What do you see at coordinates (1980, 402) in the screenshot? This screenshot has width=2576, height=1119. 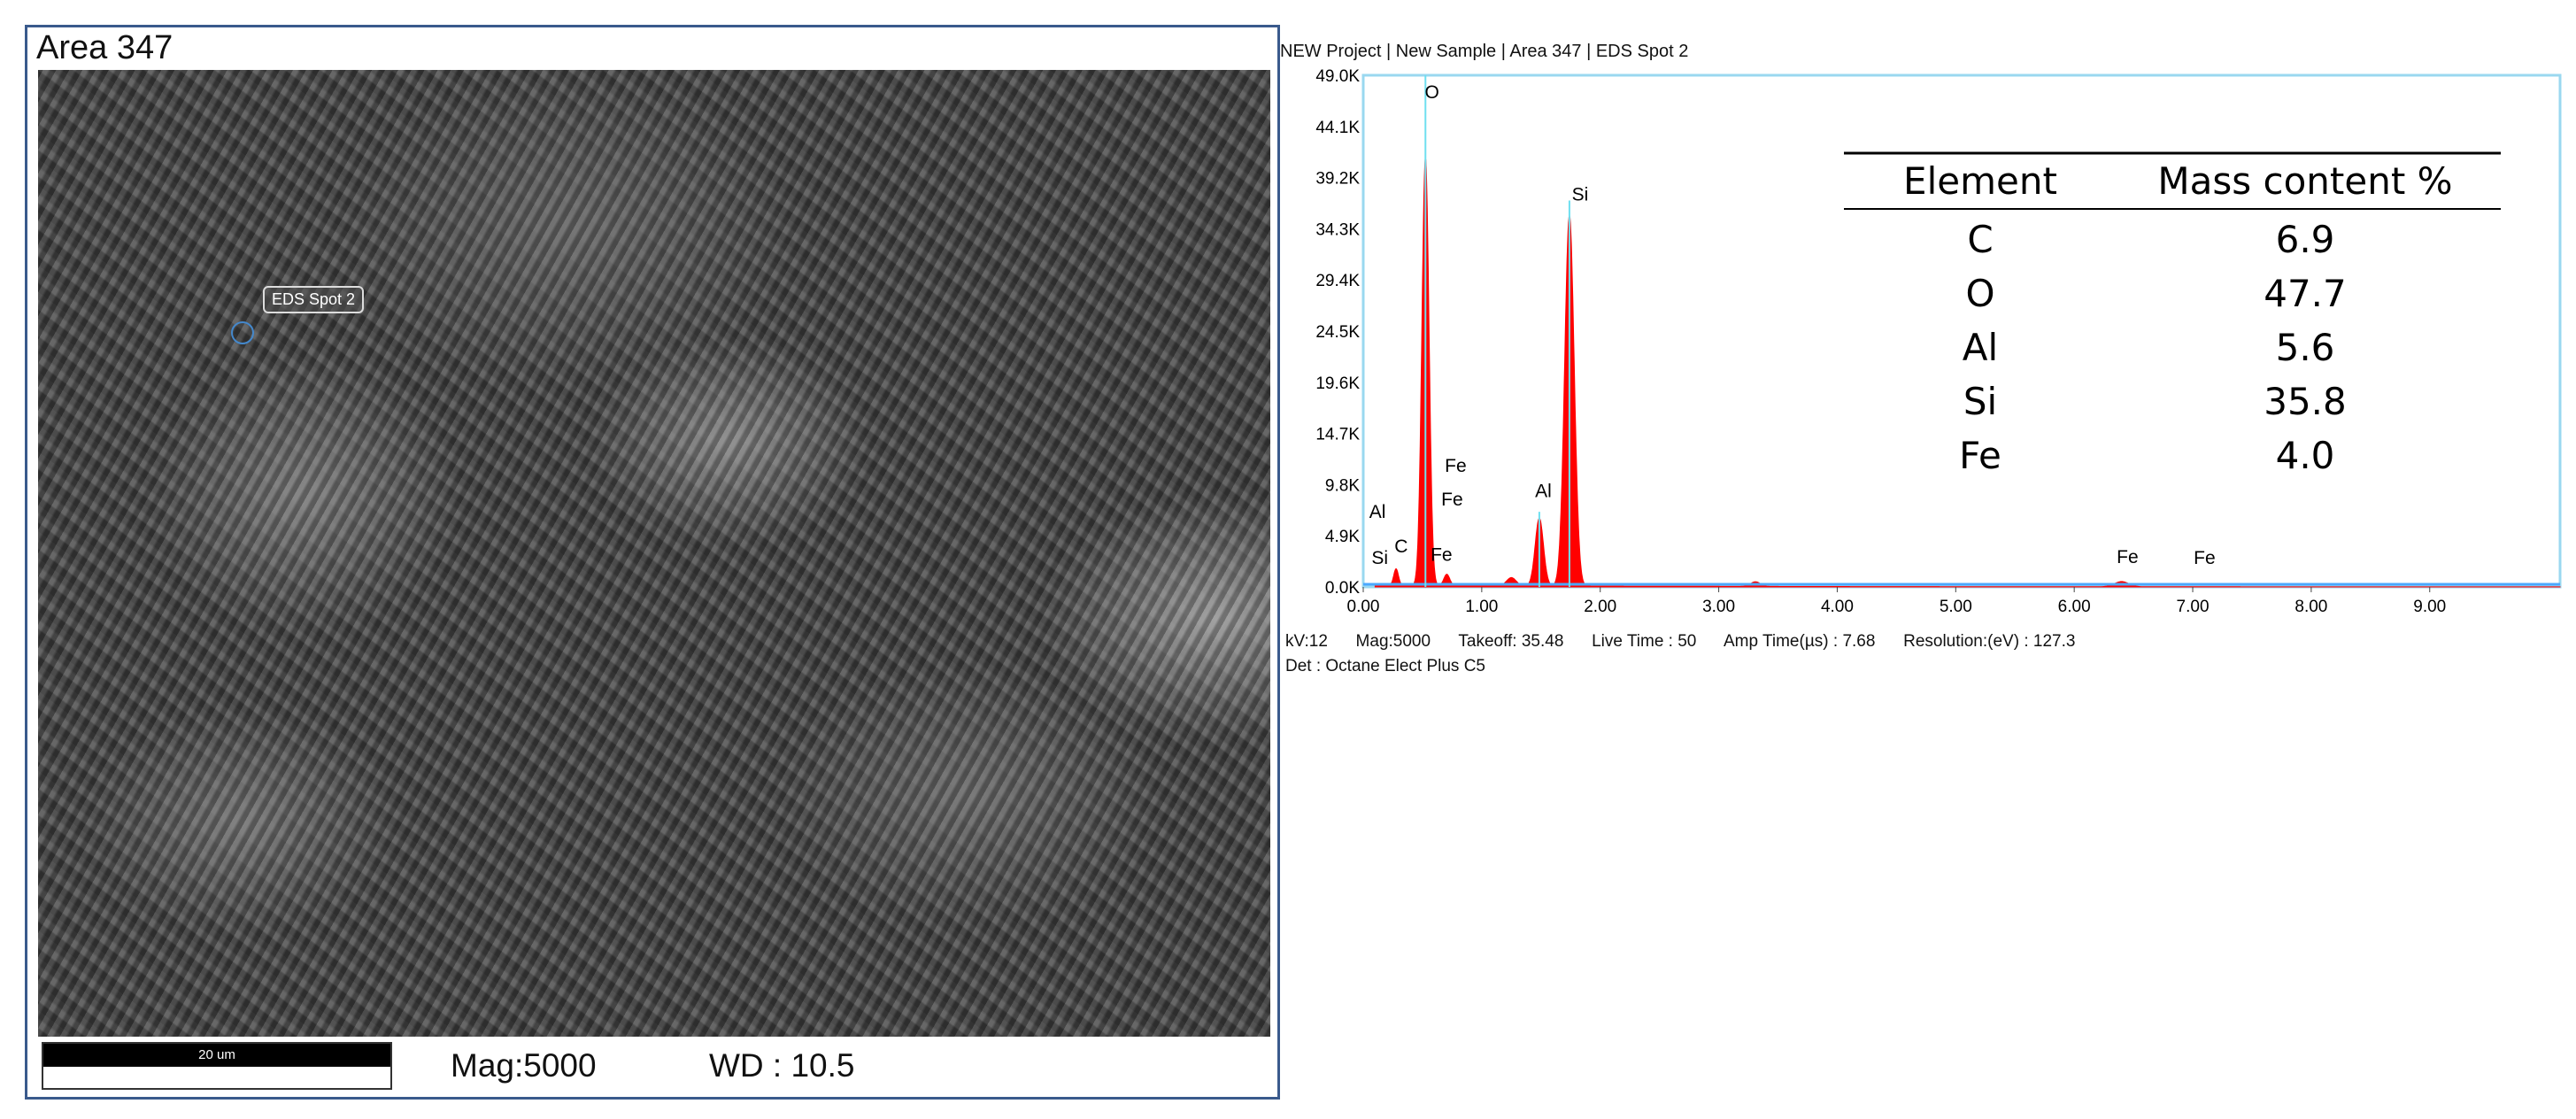 I see `table-cell-element: Si` at bounding box center [1980, 402].